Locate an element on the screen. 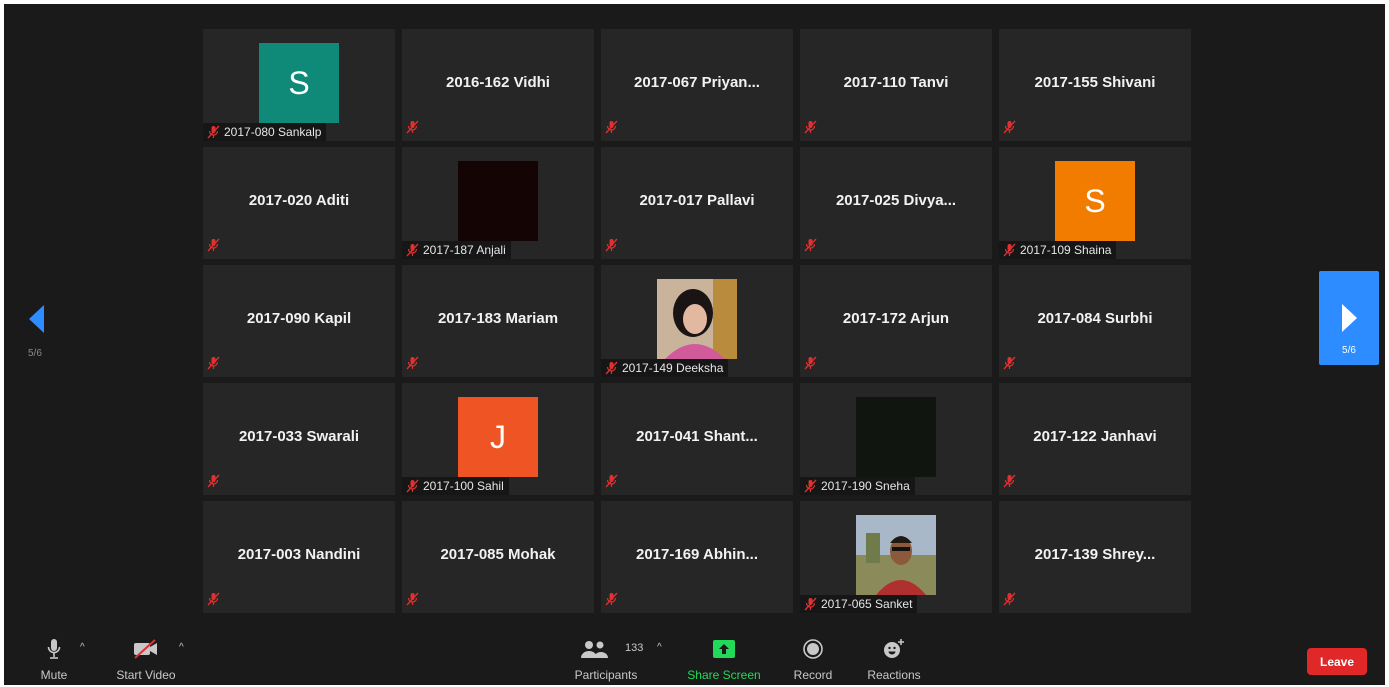  previous-page-button: 5/6 is located at coordinates (40, 334).